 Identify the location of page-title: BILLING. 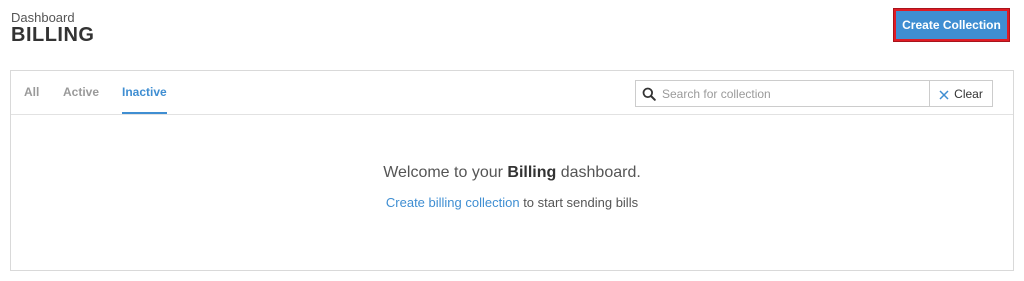
(53, 35).